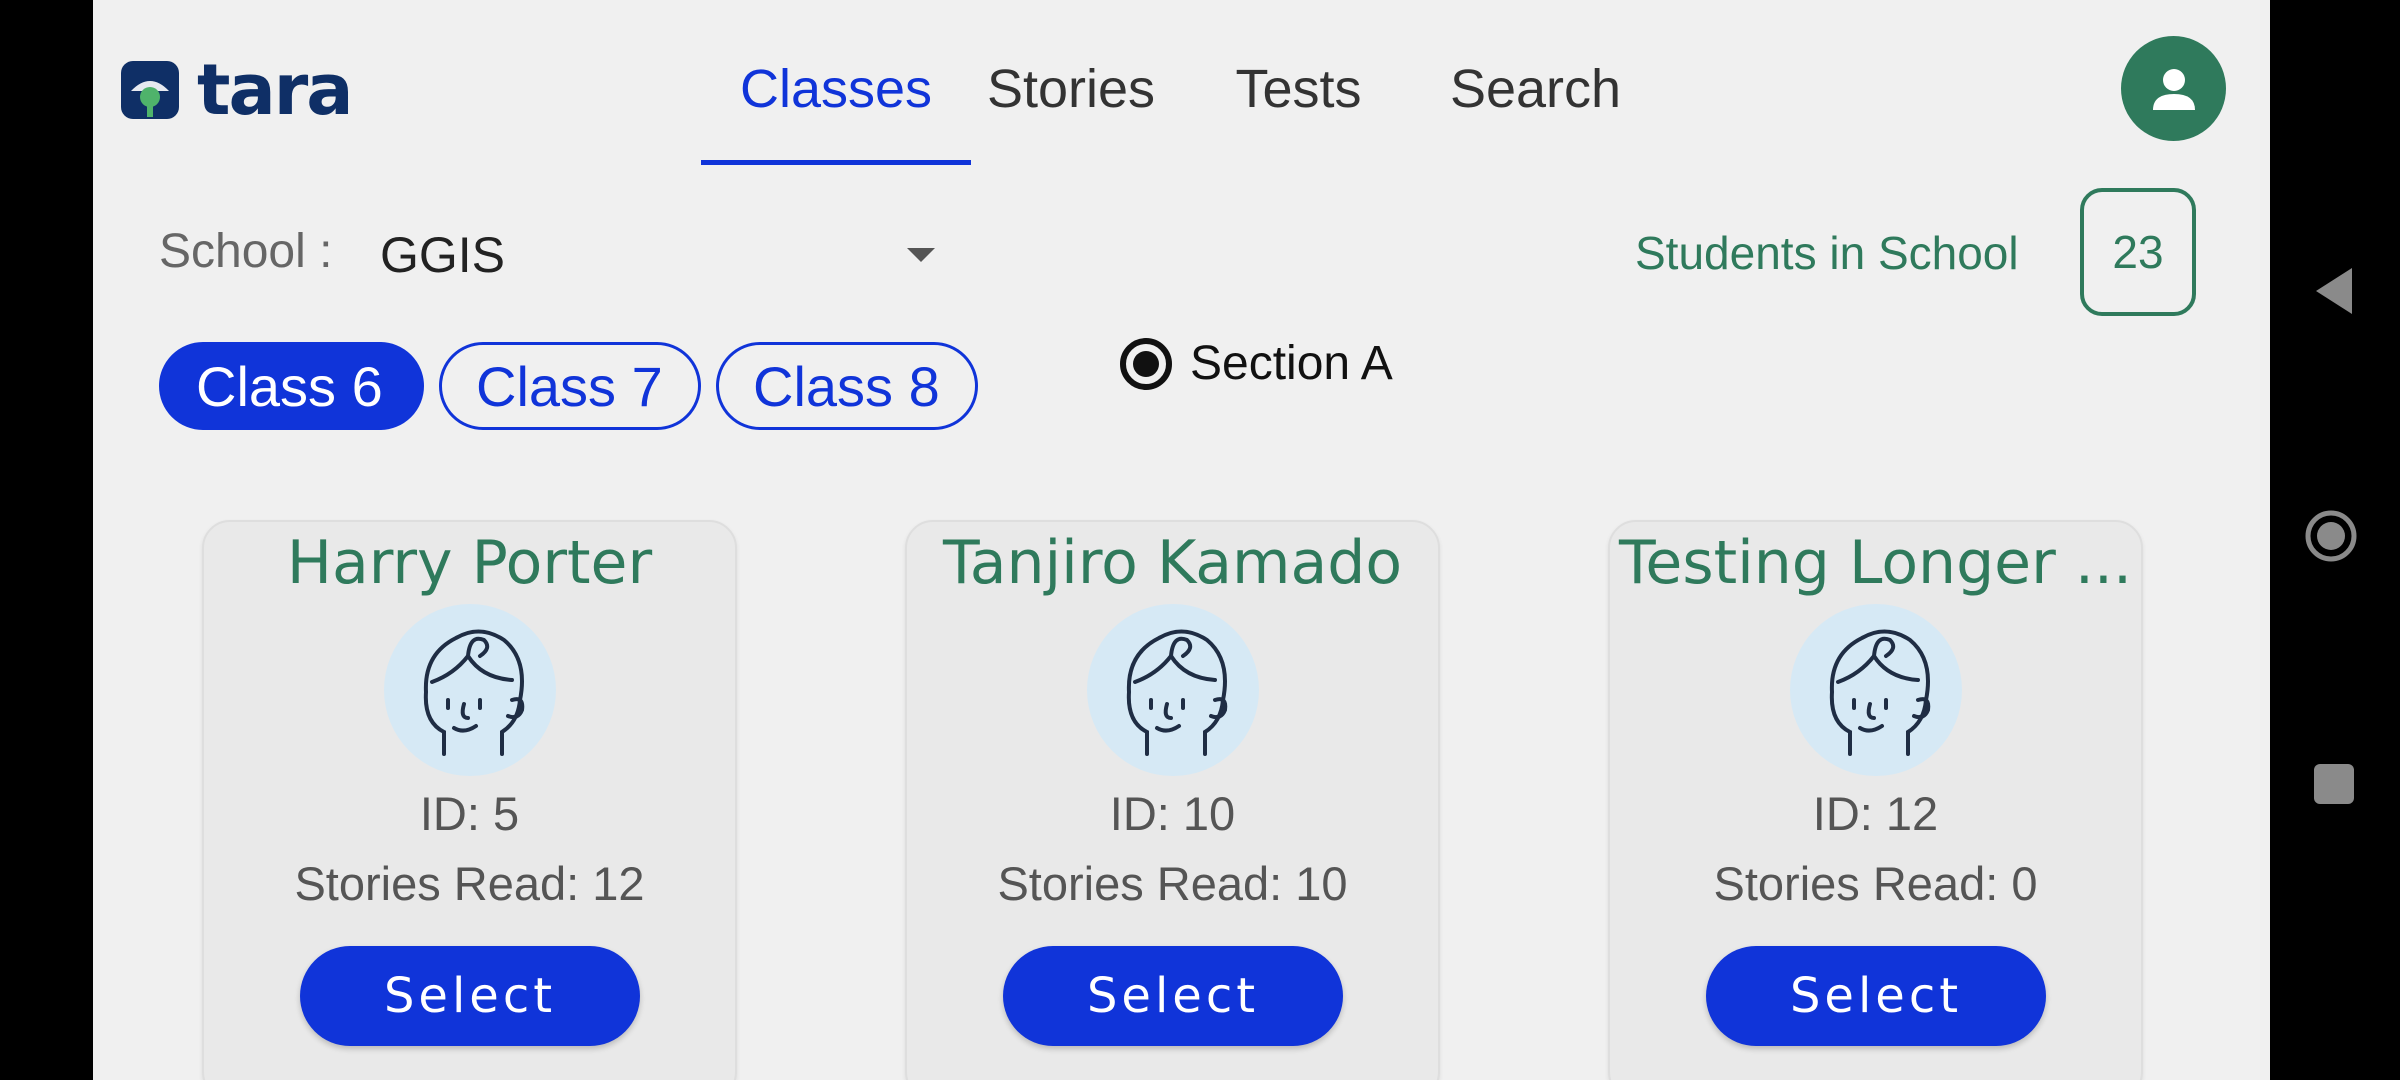 The image size is (2400, 1080). I want to click on tab-classes: Classes, so click(836, 102).